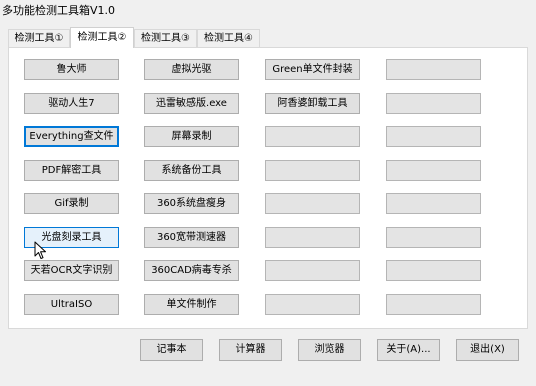 Image resolution: width=536 pixels, height=386 pixels. What do you see at coordinates (228, 38) in the screenshot?
I see `tab-tools-4: 检测工具④` at bounding box center [228, 38].